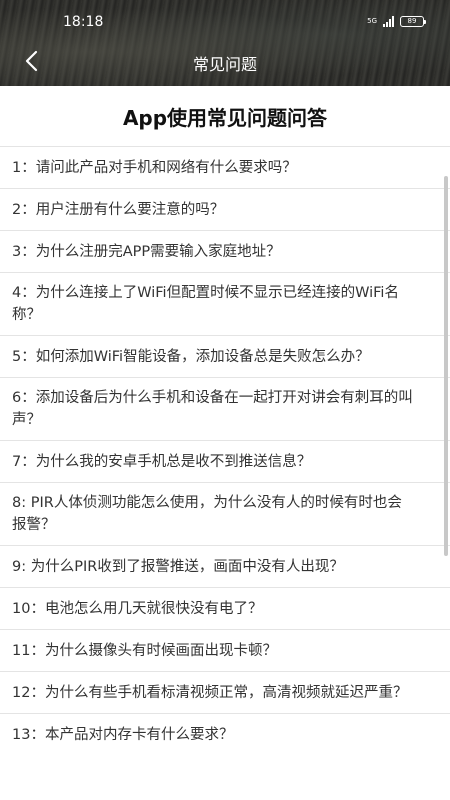 This screenshot has width=450, height=800. Describe the element at coordinates (225, 303) in the screenshot. I see `faq-item: 4：为什么连接上了WiFi但配置时候不显示已经连接的WiFi名称？` at that location.